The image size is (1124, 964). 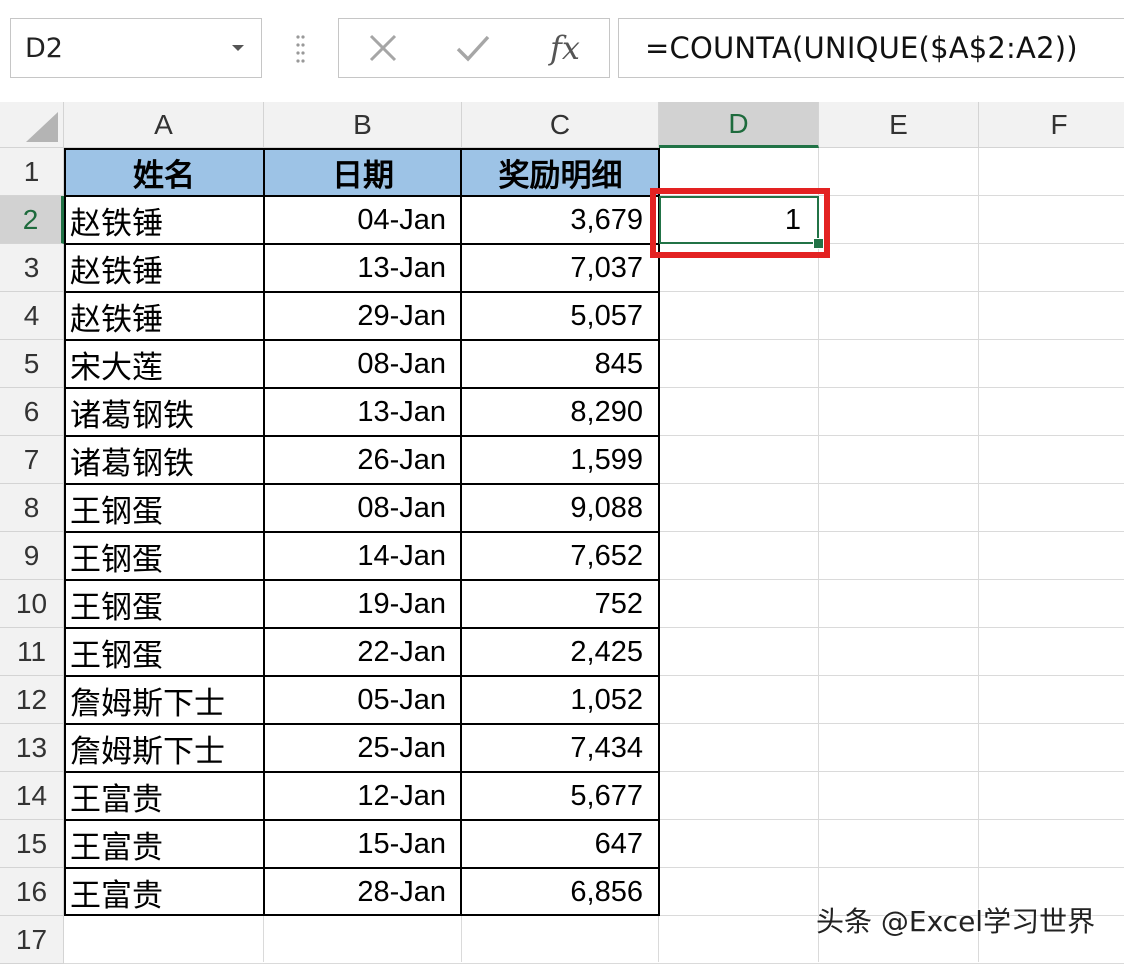 What do you see at coordinates (32, 700) in the screenshot?
I see `row-header-12: 12` at bounding box center [32, 700].